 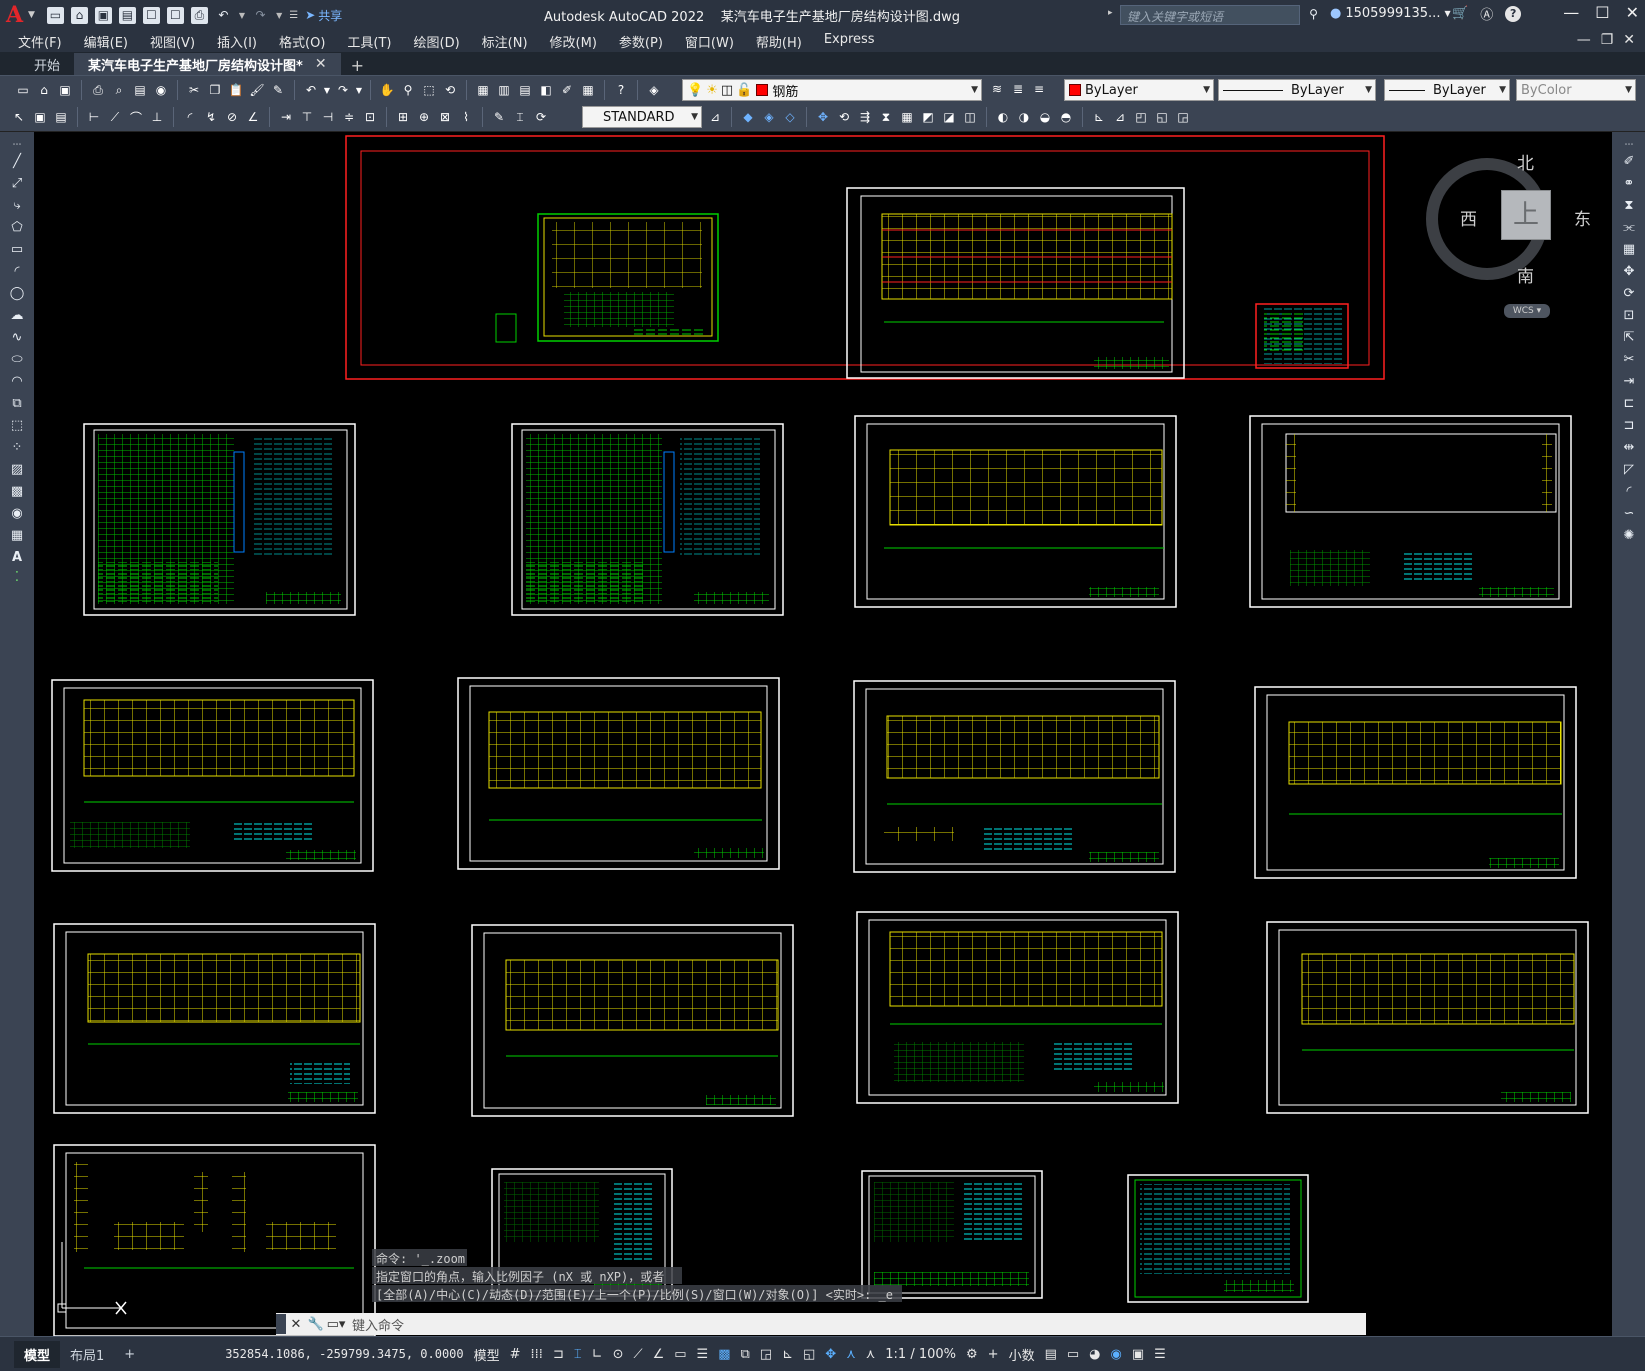 I want to click on workspace-gear-icon: ⚙, so click(x=972, y=1354).